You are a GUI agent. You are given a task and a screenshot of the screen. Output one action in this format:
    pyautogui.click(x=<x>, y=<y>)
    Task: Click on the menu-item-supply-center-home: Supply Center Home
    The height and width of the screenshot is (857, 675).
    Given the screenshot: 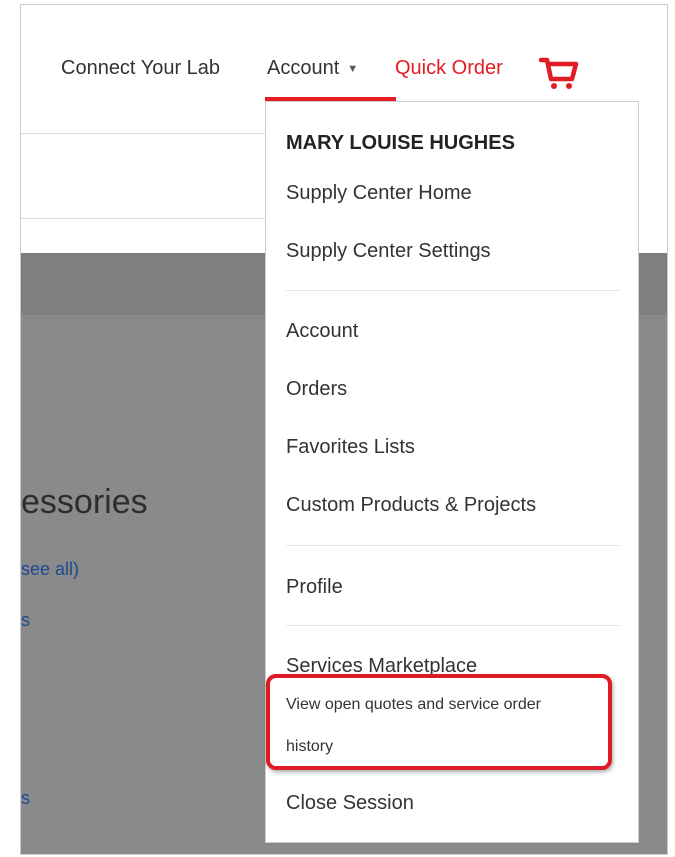 What is the action you would take?
    pyautogui.click(x=379, y=193)
    